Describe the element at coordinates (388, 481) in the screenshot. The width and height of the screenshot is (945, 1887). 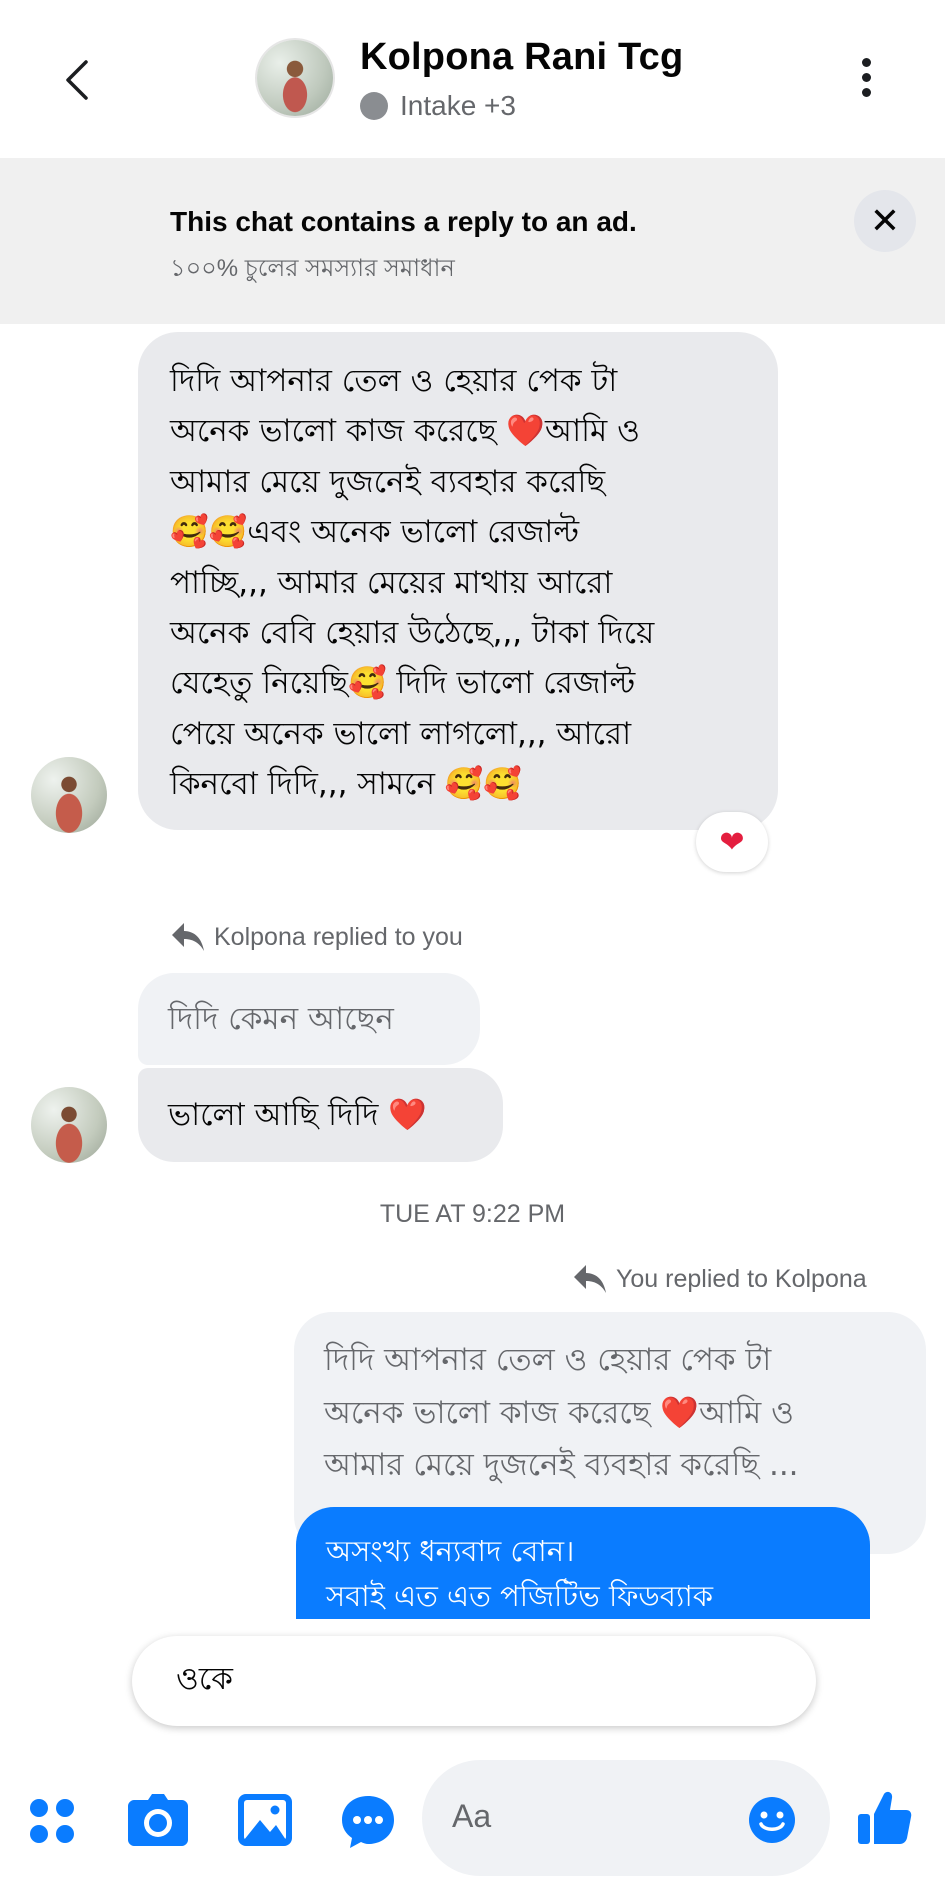
I see `message-line: আমার মেয়ে দুজনেই ব্যবহার করেছি` at that location.